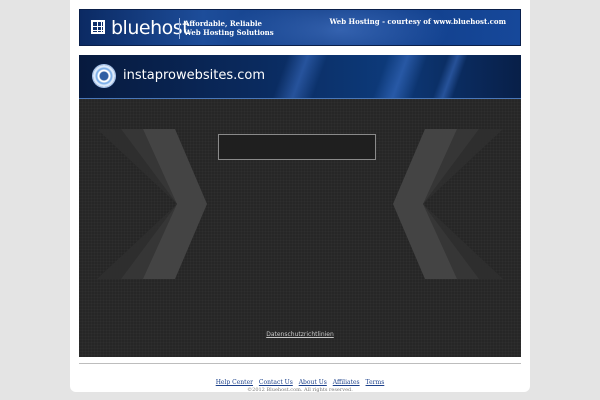  Describe the element at coordinates (104, 76) in the screenshot. I see `domain-ring-icon` at that location.